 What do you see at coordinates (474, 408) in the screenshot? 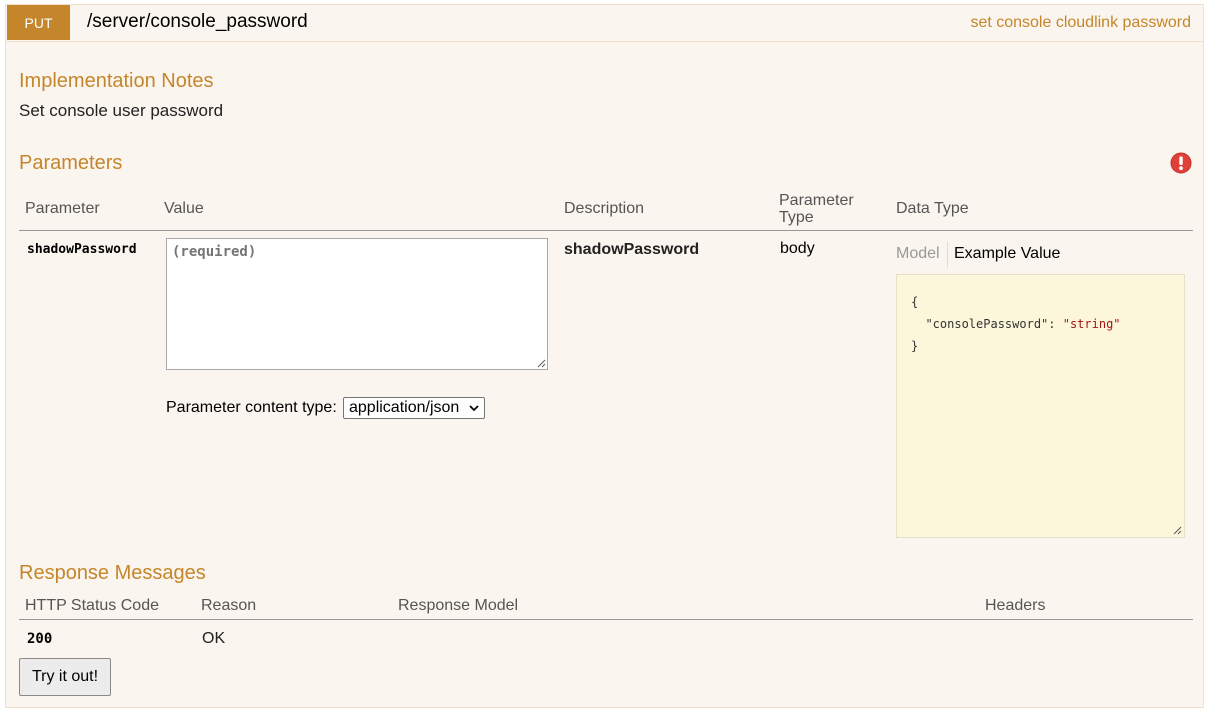
I see `chevron-down-icon` at bounding box center [474, 408].